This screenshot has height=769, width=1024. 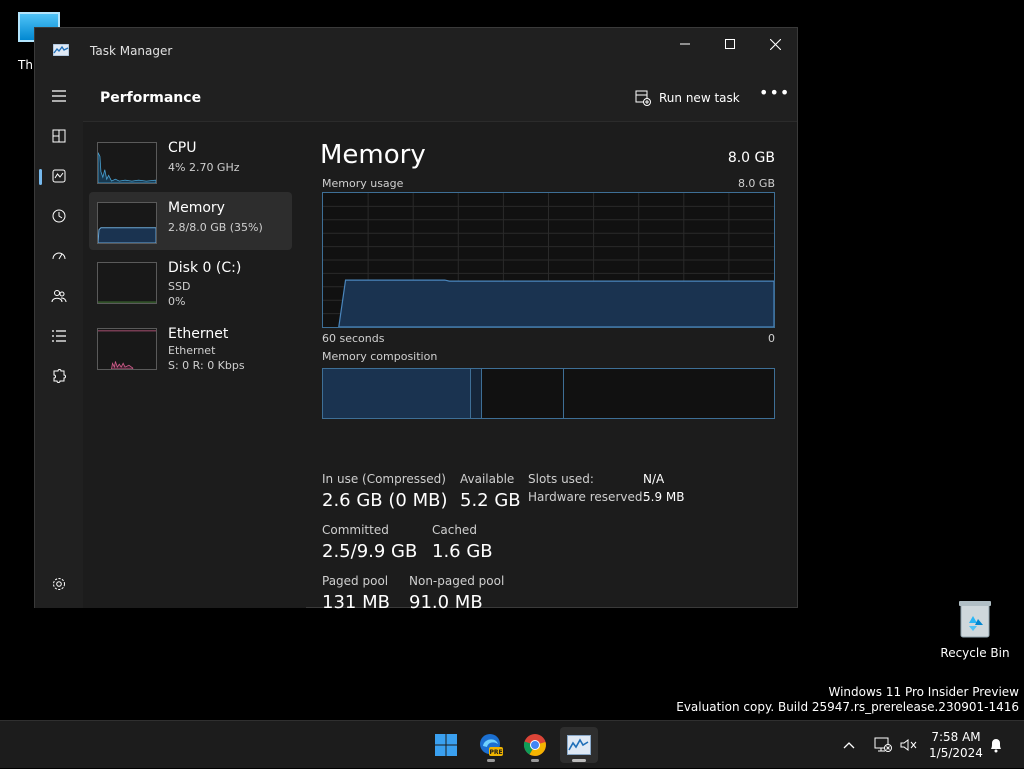 What do you see at coordinates (476, 393) in the screenshot?
I see `composition-modified` at bounding box center [476, 393].